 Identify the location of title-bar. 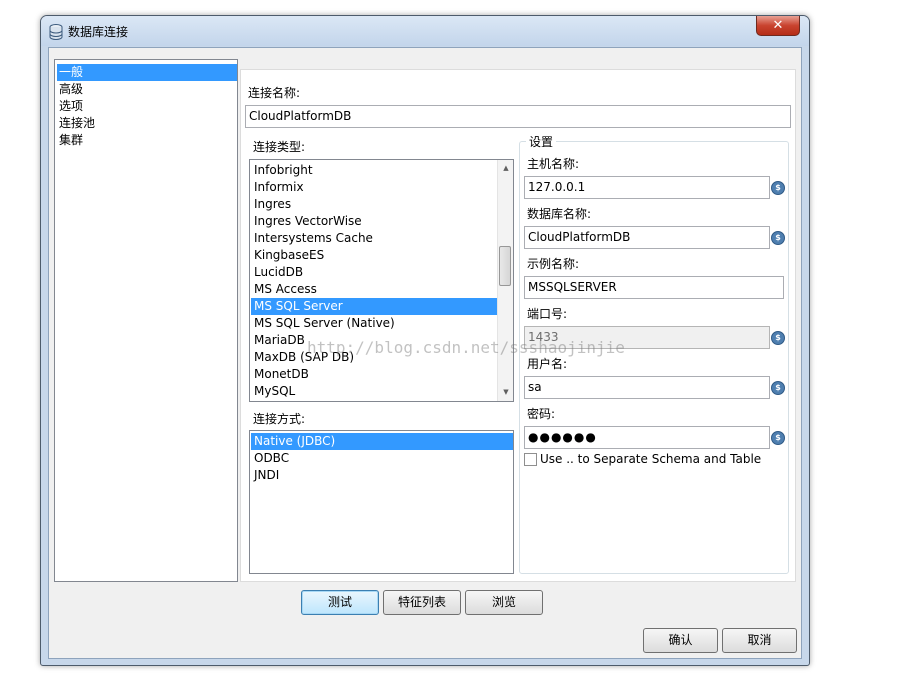
(425, 31).